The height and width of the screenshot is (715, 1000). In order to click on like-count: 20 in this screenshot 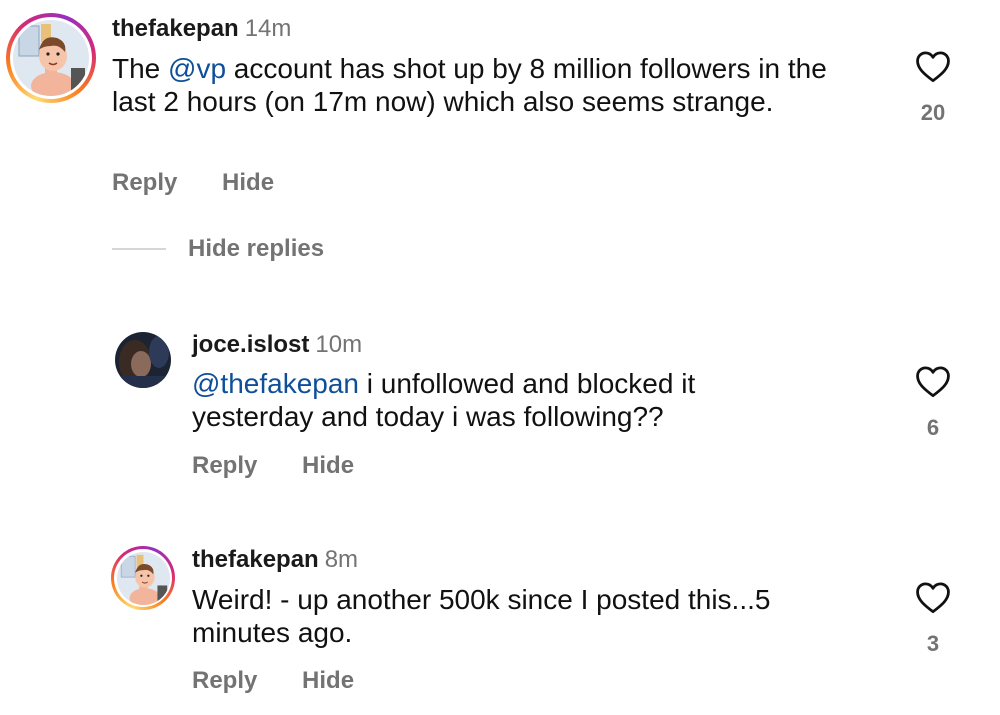, I will do `click(933, 112)`.